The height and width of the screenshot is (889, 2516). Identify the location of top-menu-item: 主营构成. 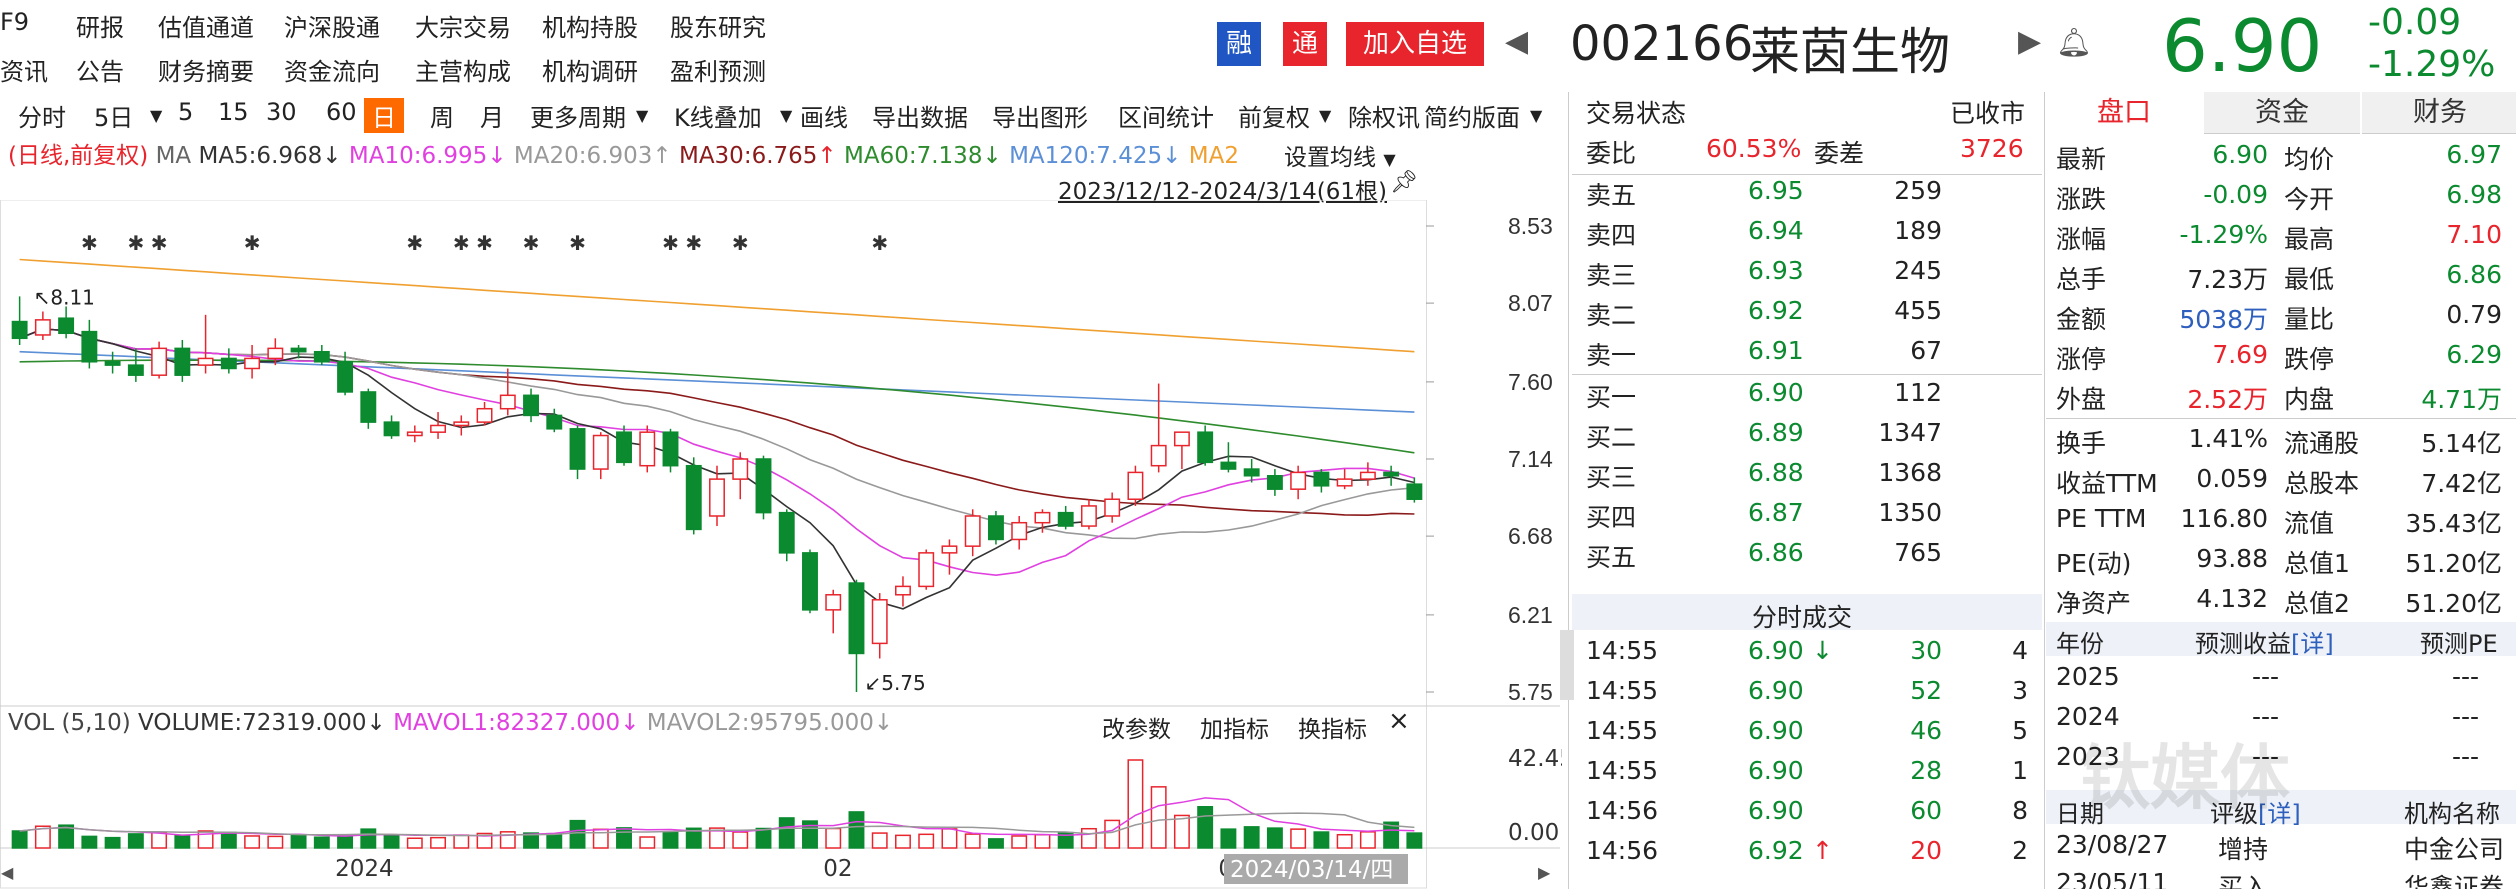
(463, 69).